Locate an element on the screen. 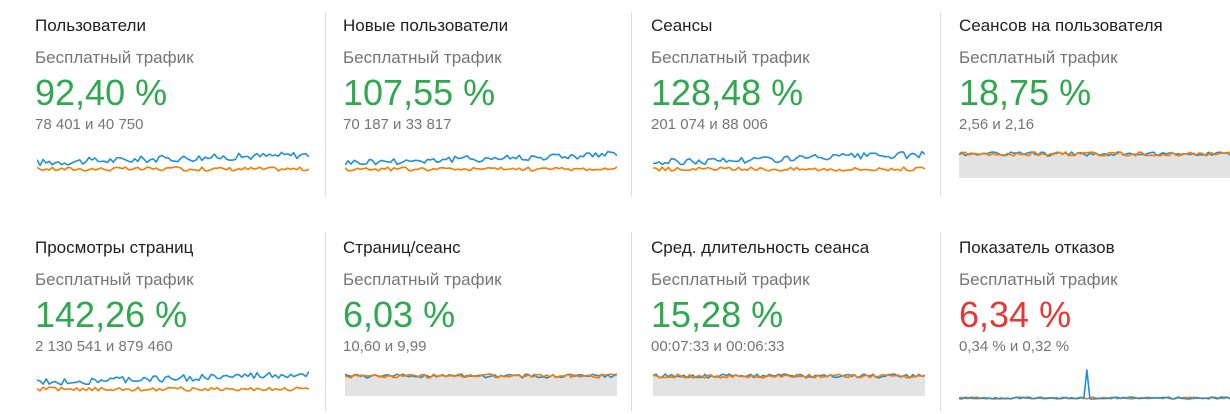 The height and width of the screenshot is (414, 1230). comparison-values: 78 401 и 40 750 is located at coordinates (89, 124).